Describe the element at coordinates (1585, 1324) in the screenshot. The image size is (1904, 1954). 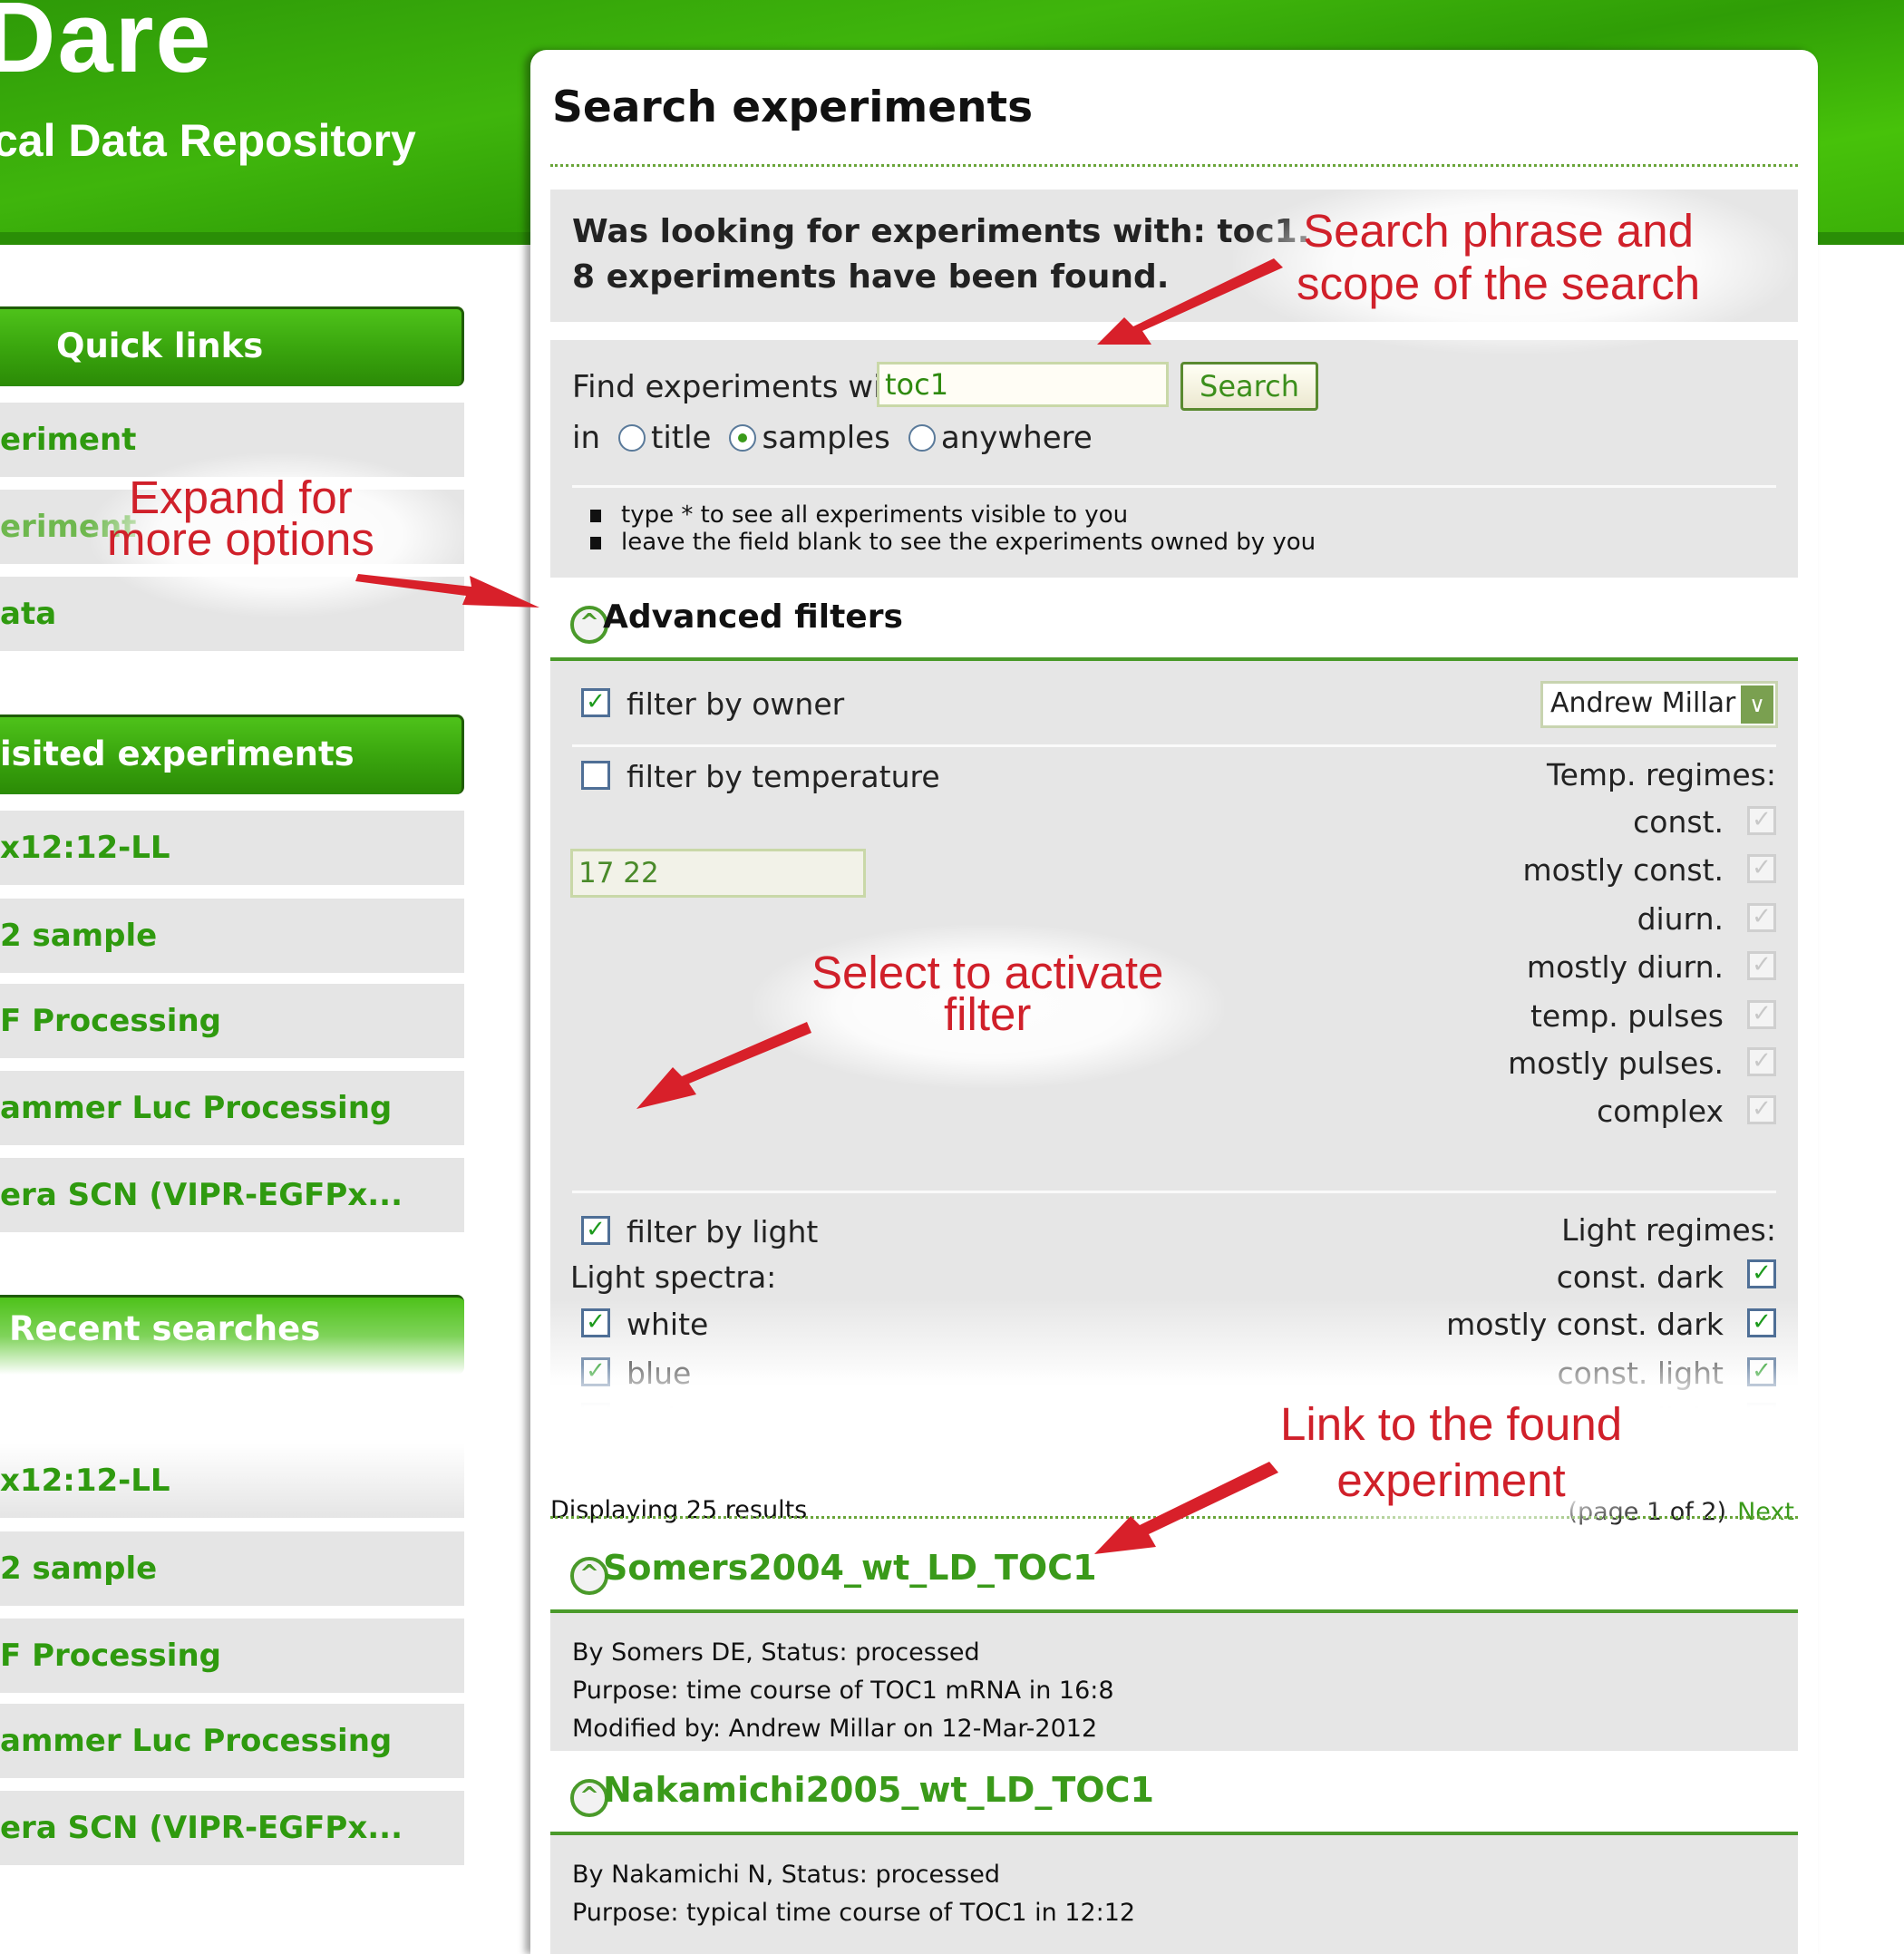
I see `light-regime-label: mostly const. dark` at that location.